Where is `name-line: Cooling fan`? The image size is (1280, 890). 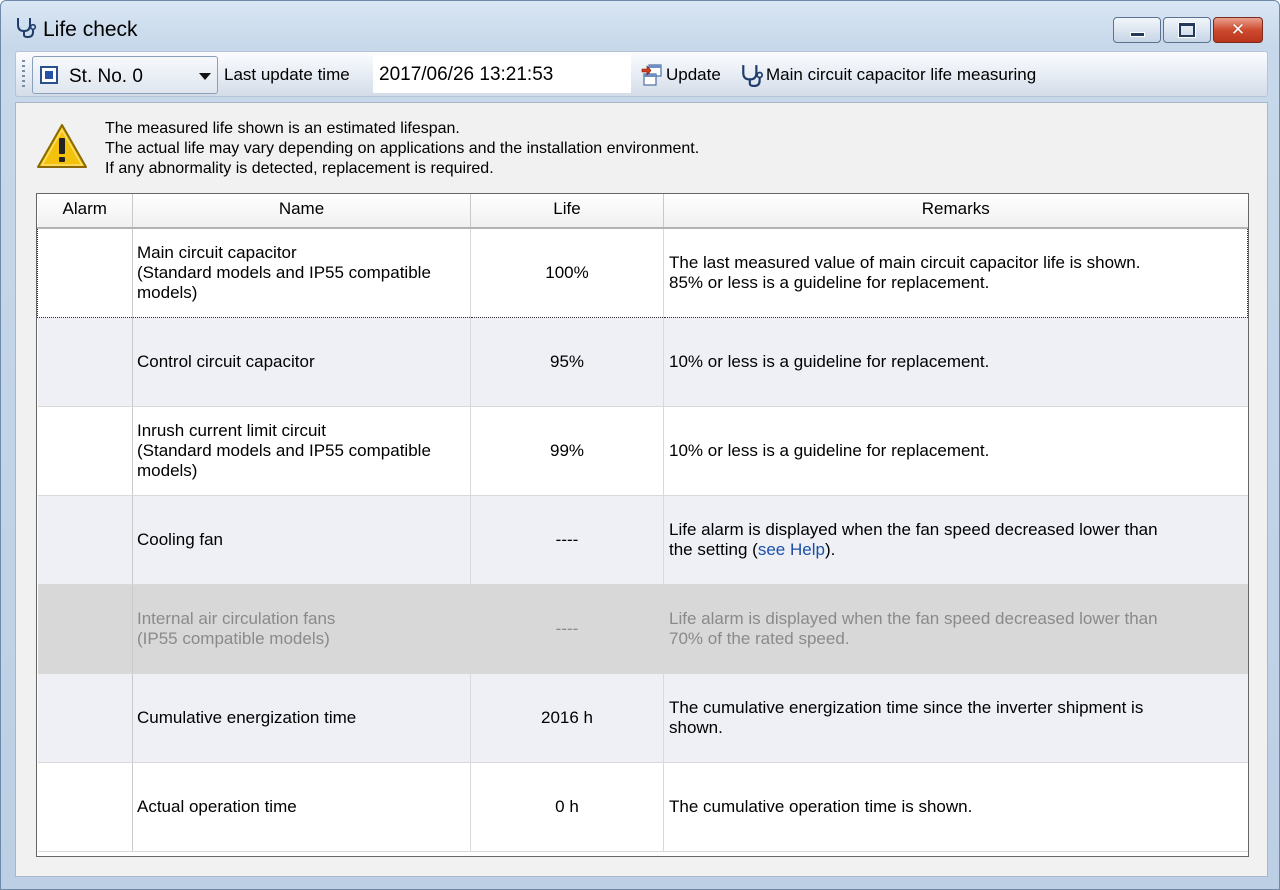
name-line: Cooling fan is located at coordinates (180, 539).